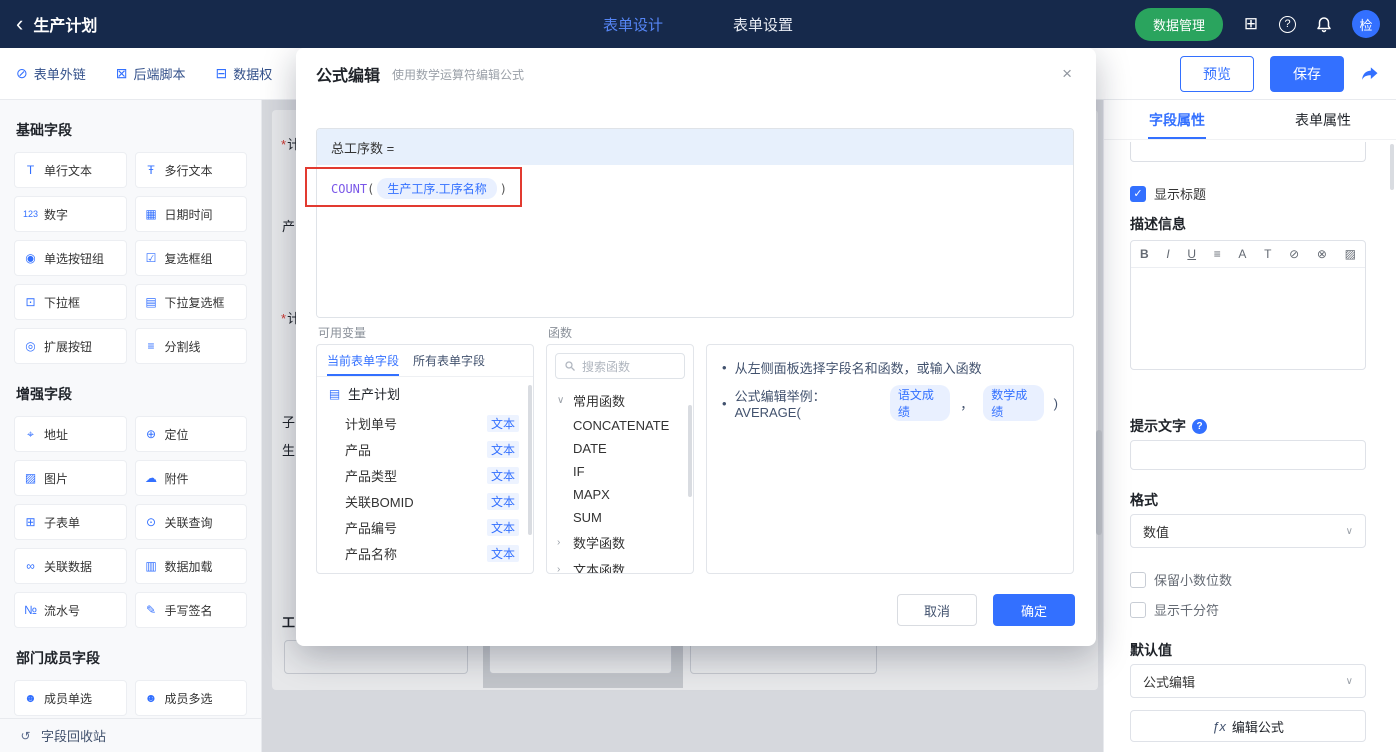  Describe the element at coordinates (620, 366) in the screenshot. I see `function-search-input: 搜索函数` at that location.